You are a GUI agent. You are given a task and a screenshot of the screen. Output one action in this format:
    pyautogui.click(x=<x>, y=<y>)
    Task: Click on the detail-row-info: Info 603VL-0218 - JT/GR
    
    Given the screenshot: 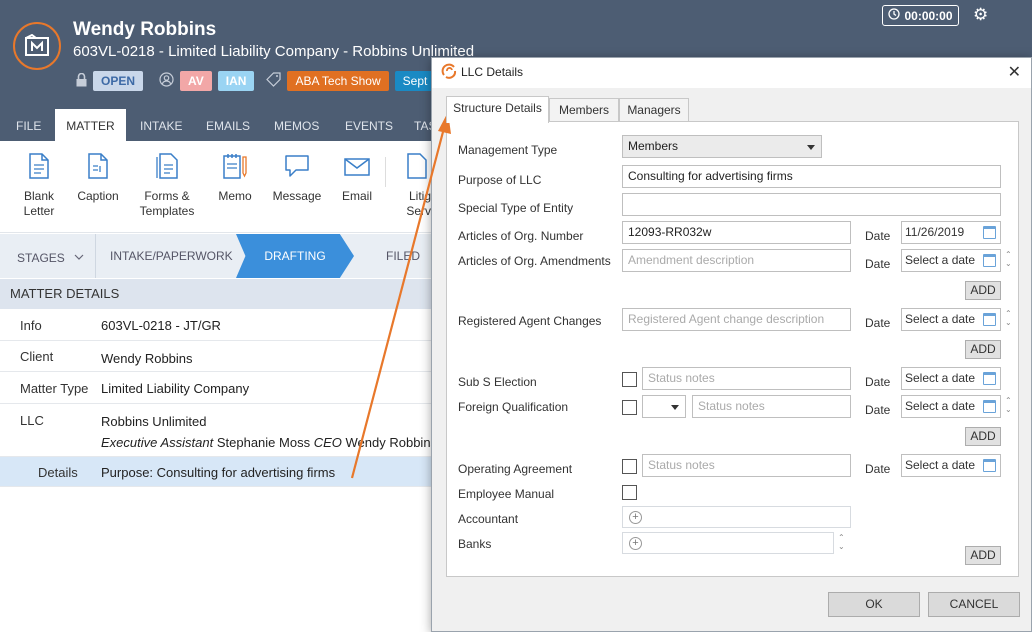 What is the action you would take?
    pyautogui.click(x=216, y=325)
    